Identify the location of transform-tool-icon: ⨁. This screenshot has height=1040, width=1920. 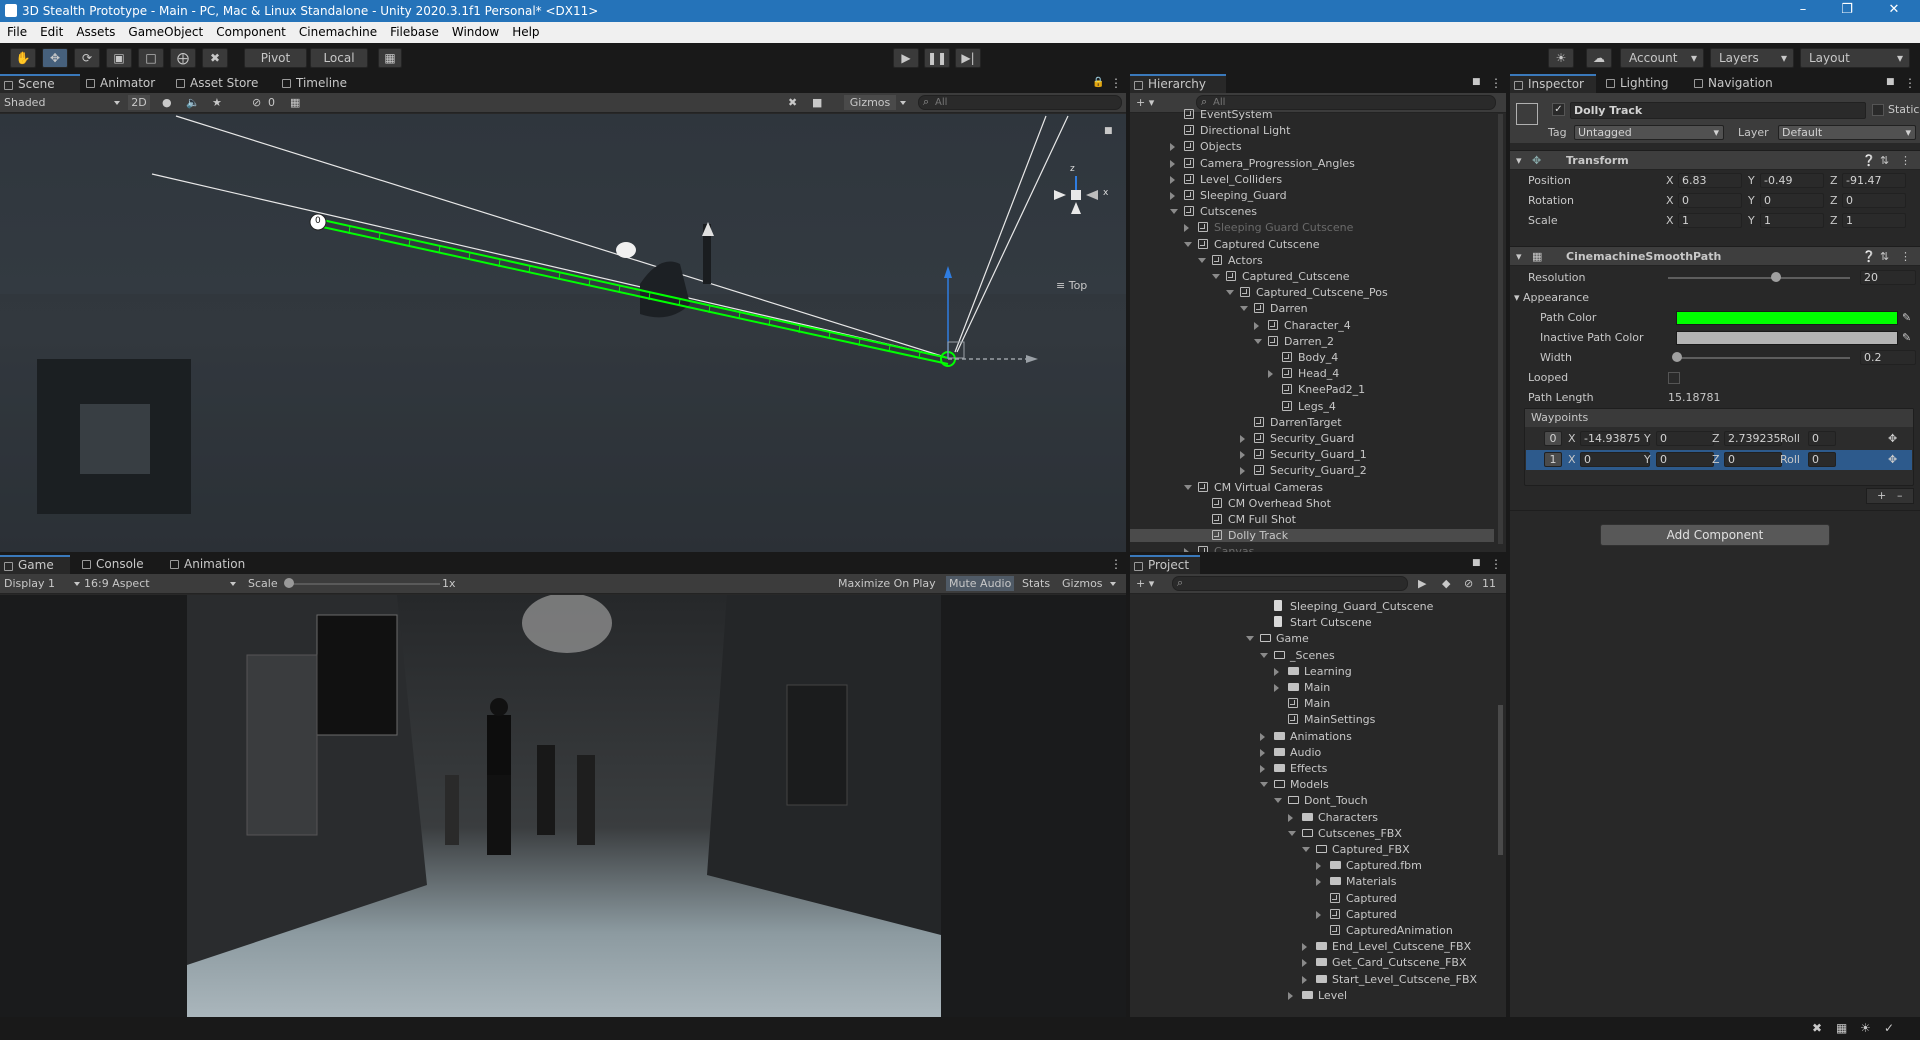
(183, 58).